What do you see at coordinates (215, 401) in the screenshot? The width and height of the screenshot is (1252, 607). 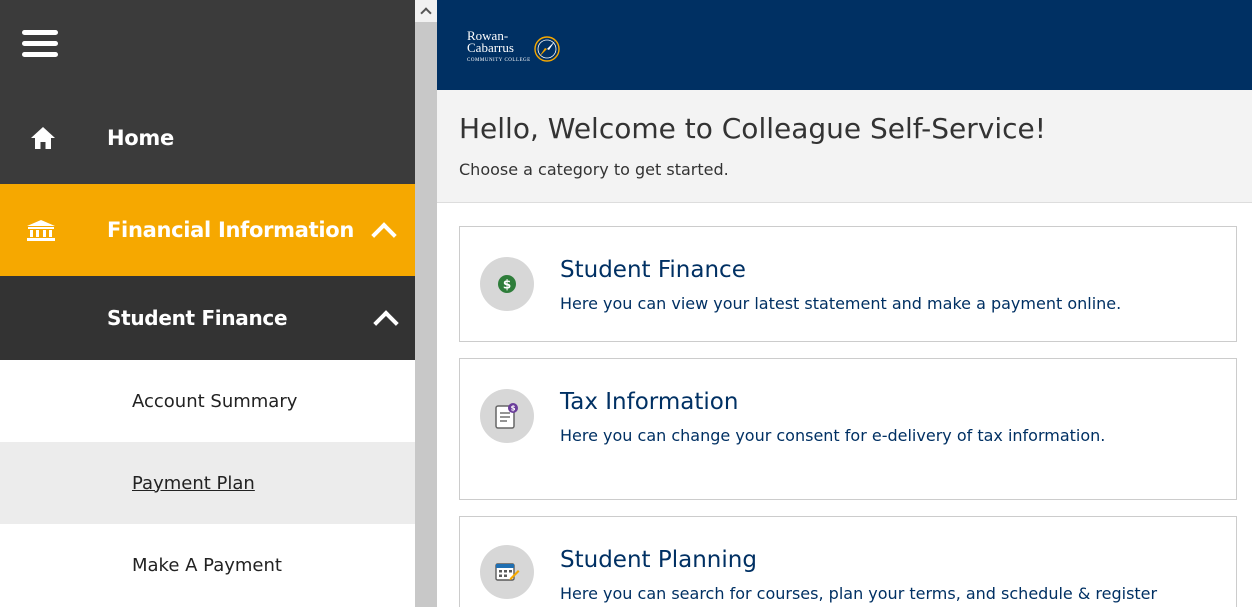 I see `sidebar-subitem-label: Account Summary` at bounding box center [215, 401].